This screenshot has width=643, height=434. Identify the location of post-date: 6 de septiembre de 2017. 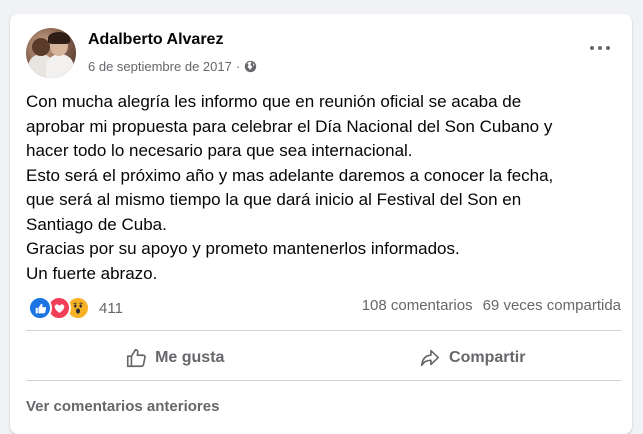
(160, 66).